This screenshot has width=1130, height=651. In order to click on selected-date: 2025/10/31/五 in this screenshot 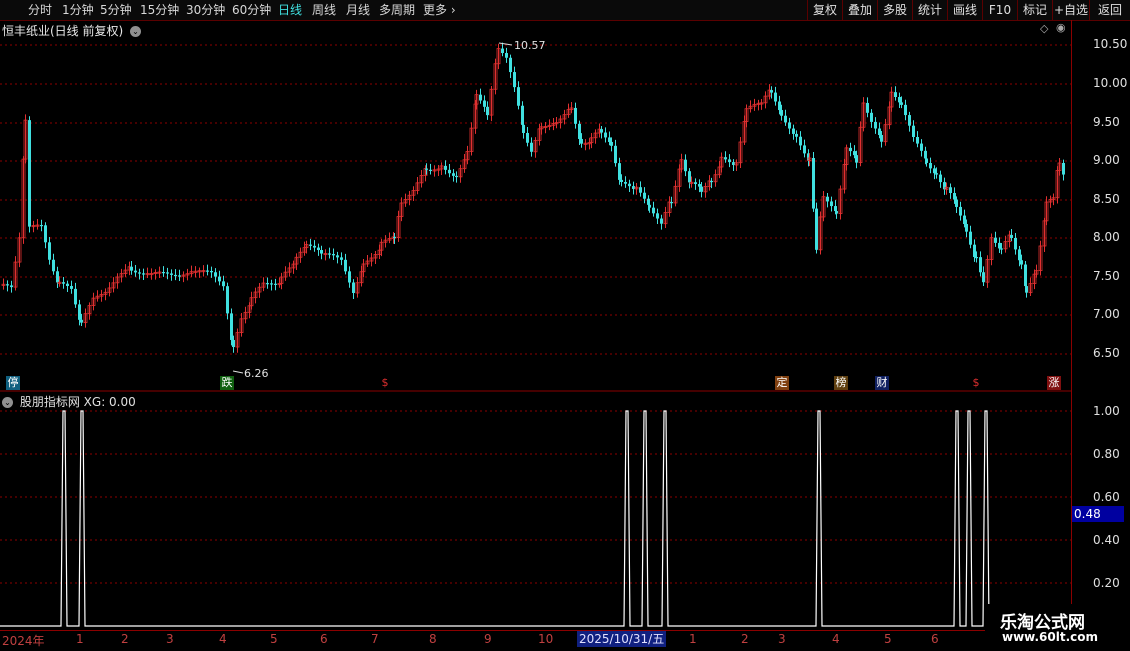, I will do `click(622, 639)`.